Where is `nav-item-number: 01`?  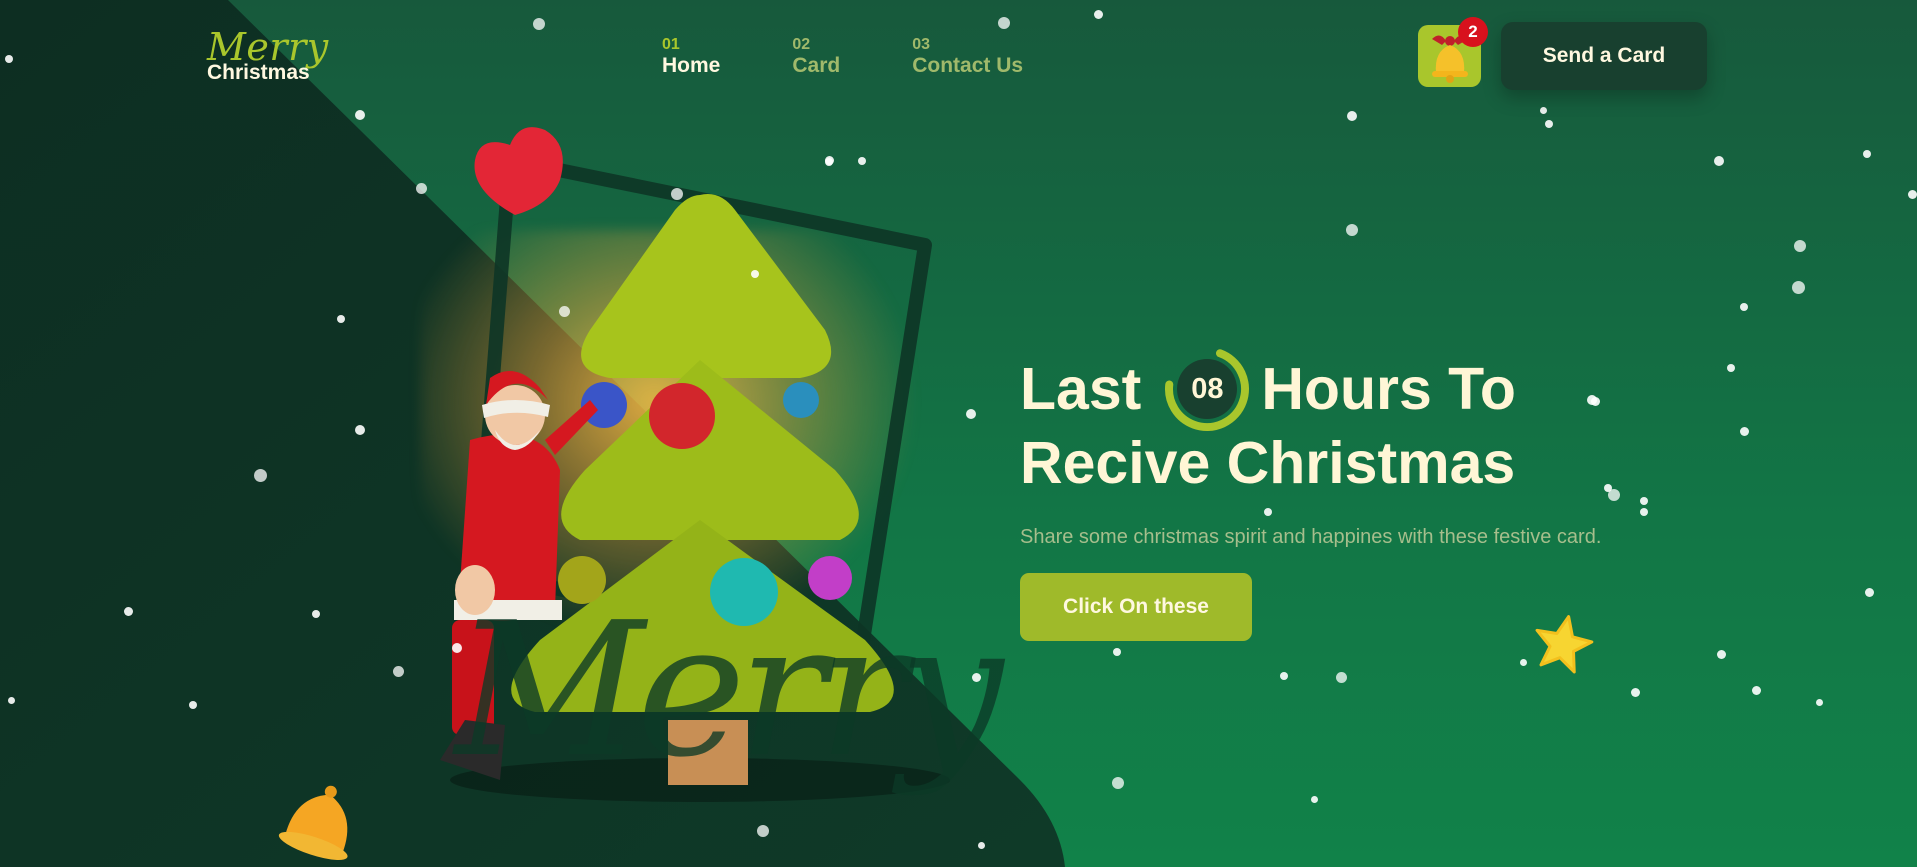
nav-item-number: 01 is located at coordinates (671, 44).